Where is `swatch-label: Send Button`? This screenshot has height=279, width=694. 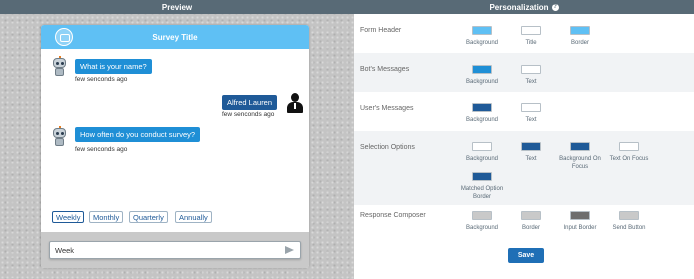
swatch-label: Send Button is located at coordinates (629, 228).